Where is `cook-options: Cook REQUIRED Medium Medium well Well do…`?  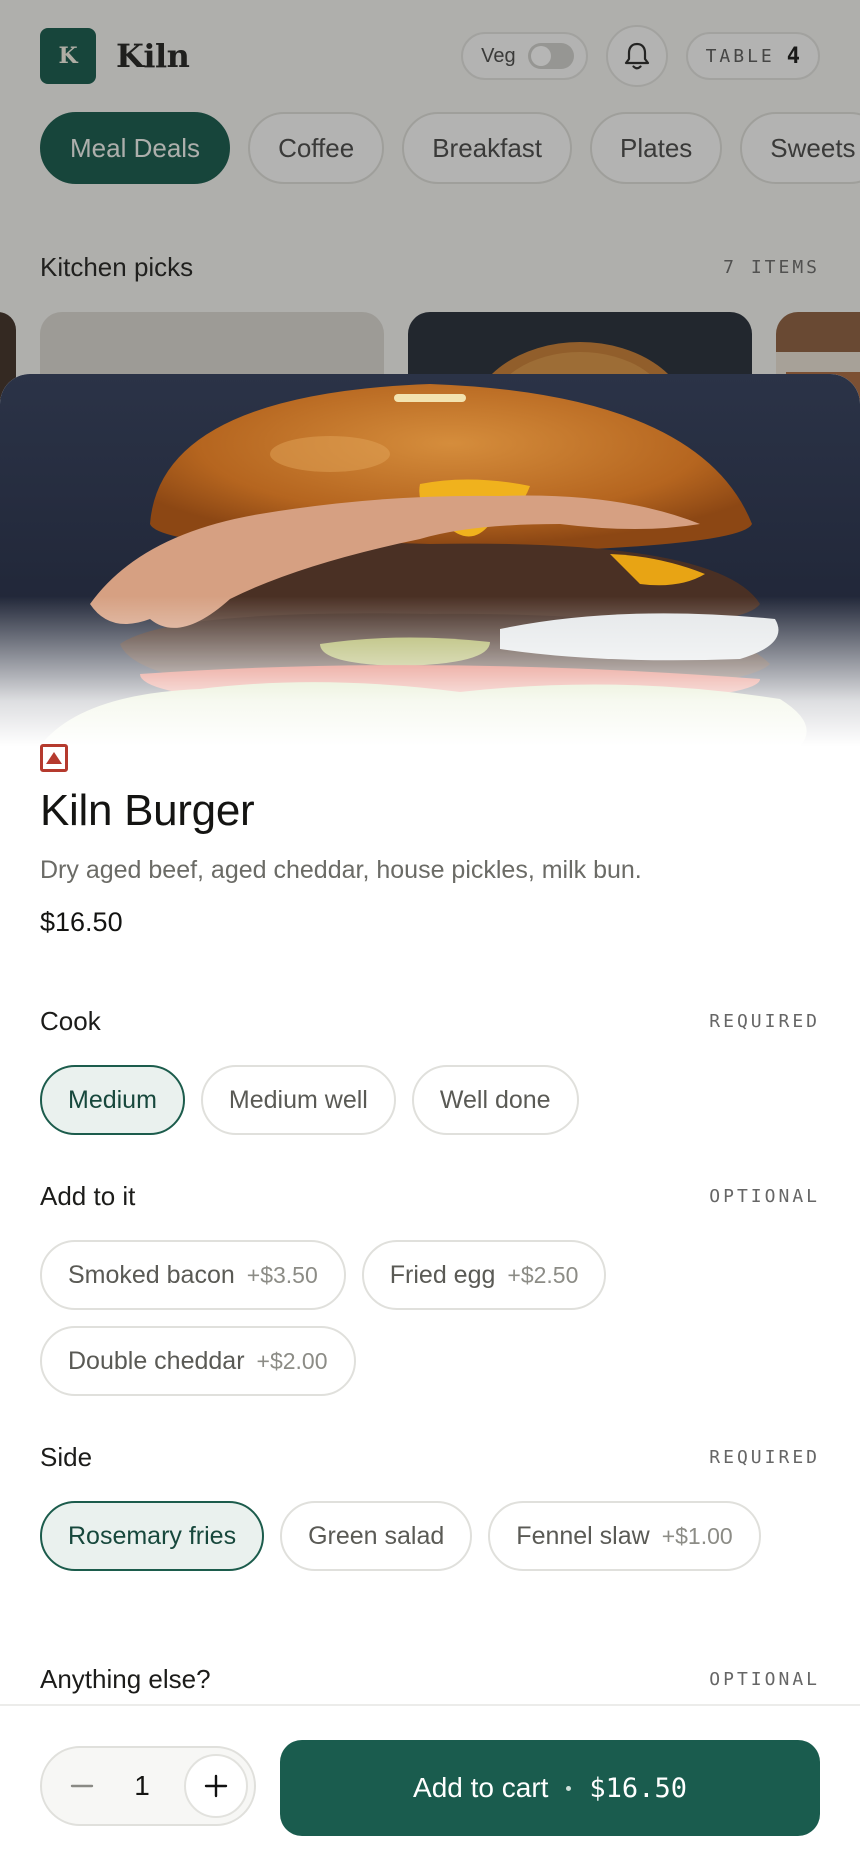
cook-options: Cook REQUIRED Medium Medium well Well do… is located at coordinates (430, 1070).